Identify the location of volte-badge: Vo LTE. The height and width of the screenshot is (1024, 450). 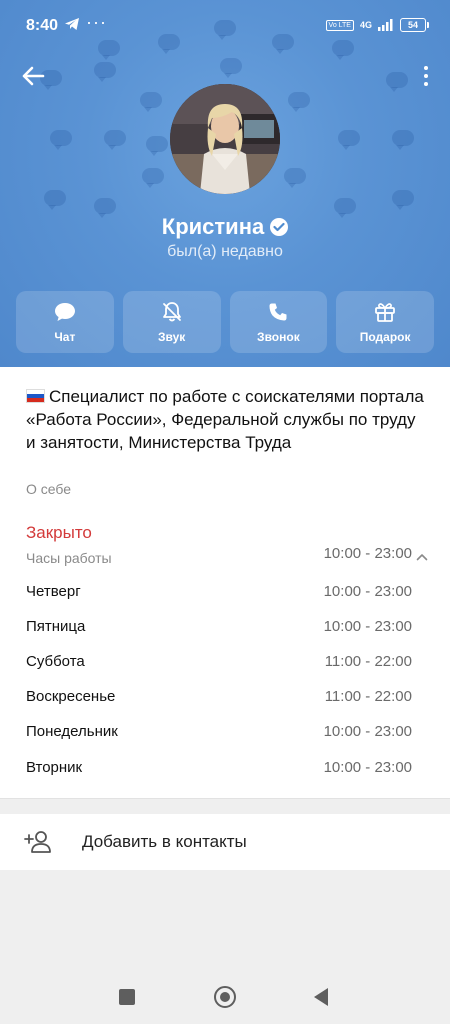
(339, 25).